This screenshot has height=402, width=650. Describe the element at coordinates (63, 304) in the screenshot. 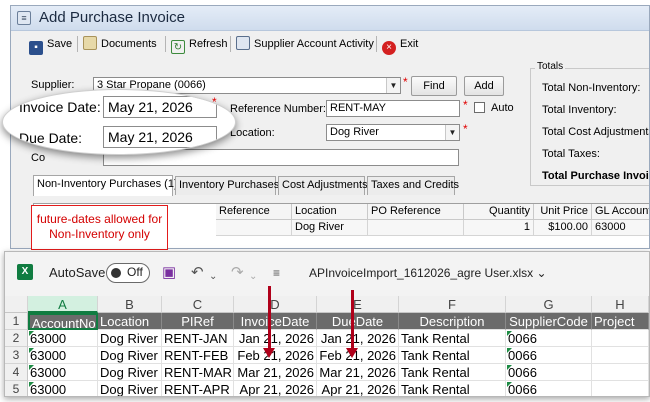

I see `column-header-a: A` at that location.